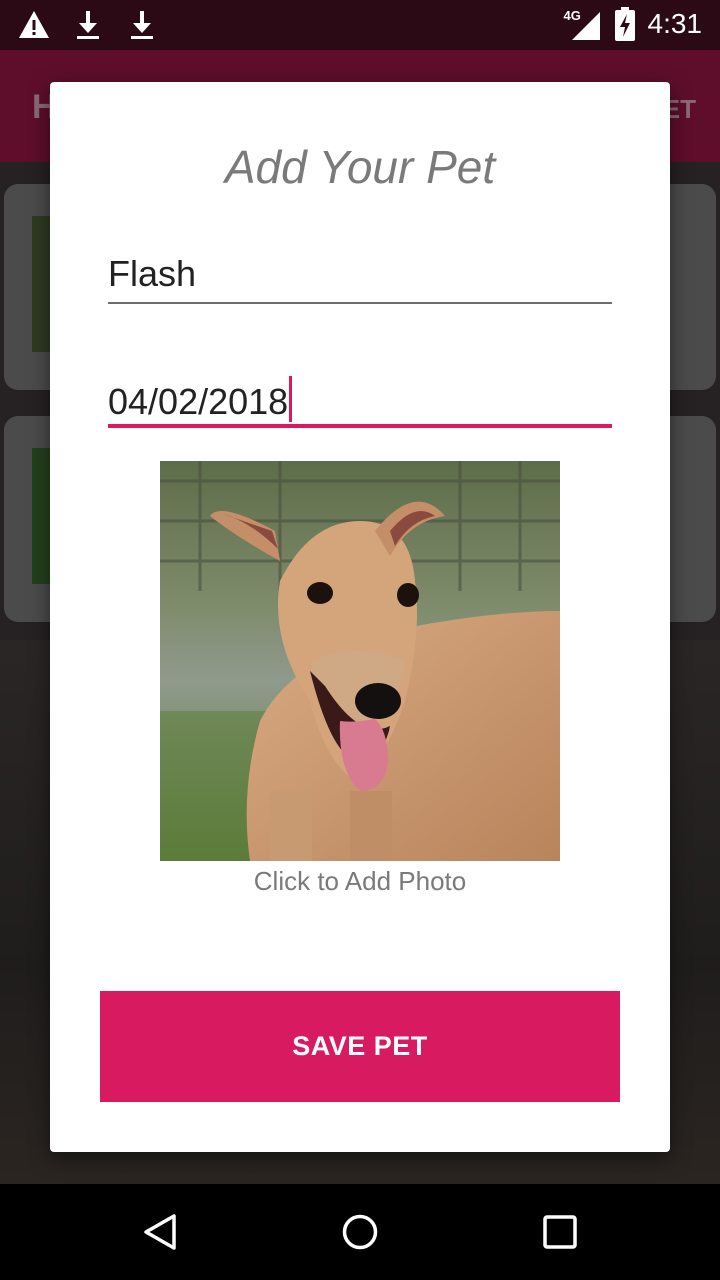 The image size is (720, 1280). What do you see at coordinates (198, 401) in the screenshot?
I see `pet-birthdate-value: 04/02/2018` at bounding box center [198, 401].